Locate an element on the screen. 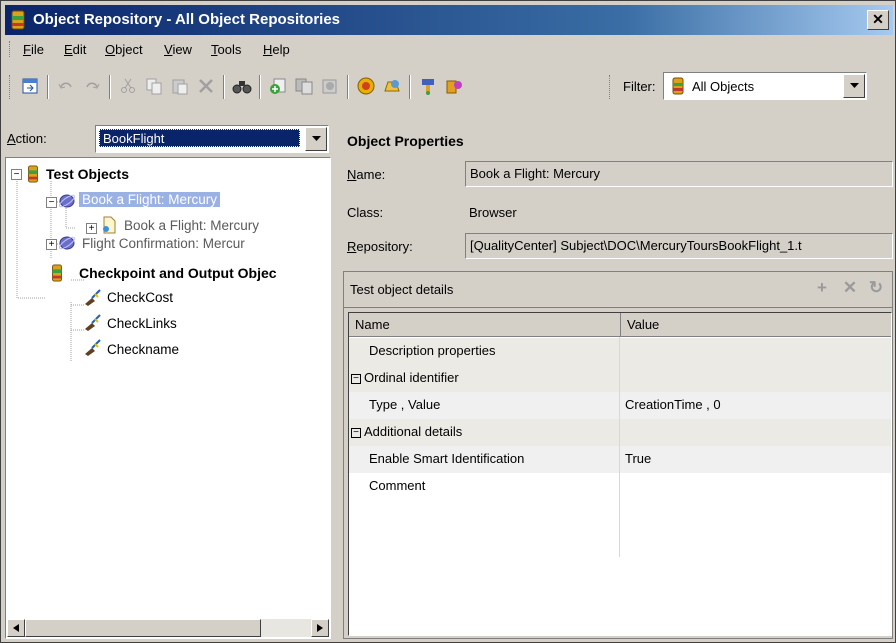 This screenshot has height=643, width=896. object-properties-title: Object Properties is located at coordinates (405, 141).